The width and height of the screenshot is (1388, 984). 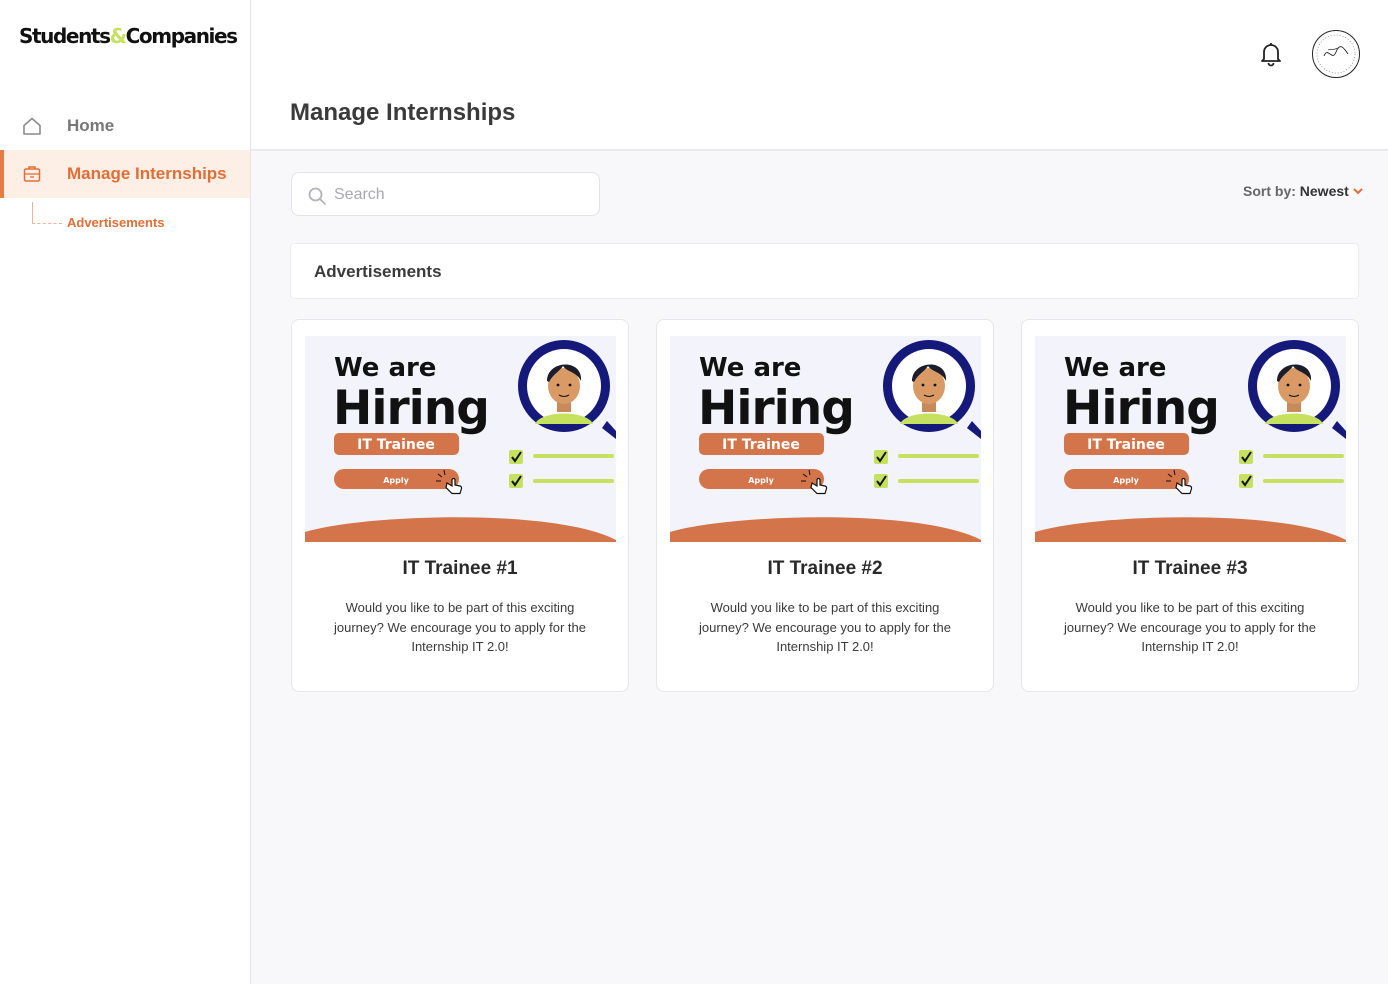 I want to click on sidebar-item-label: Home, so click(x=91, y=125).